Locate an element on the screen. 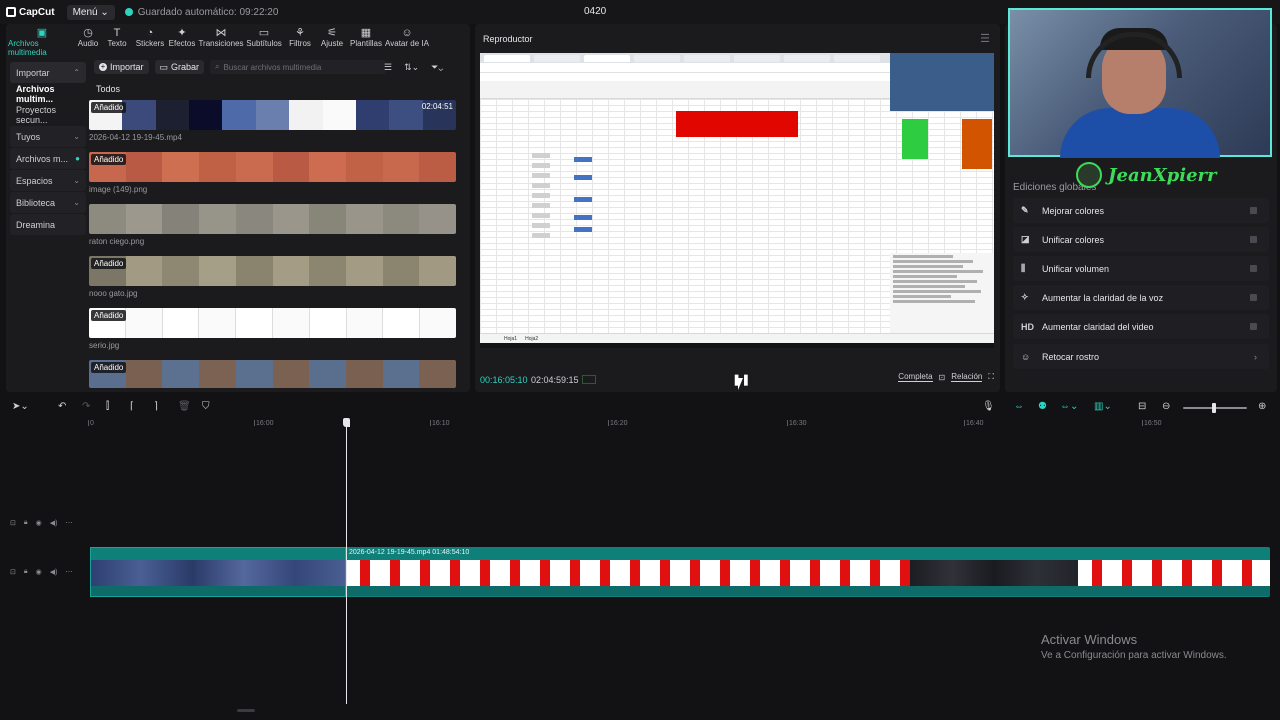 The width and height of the screenshot is (1280, 720). preview-taskbar is located at coordinates (737, 345).